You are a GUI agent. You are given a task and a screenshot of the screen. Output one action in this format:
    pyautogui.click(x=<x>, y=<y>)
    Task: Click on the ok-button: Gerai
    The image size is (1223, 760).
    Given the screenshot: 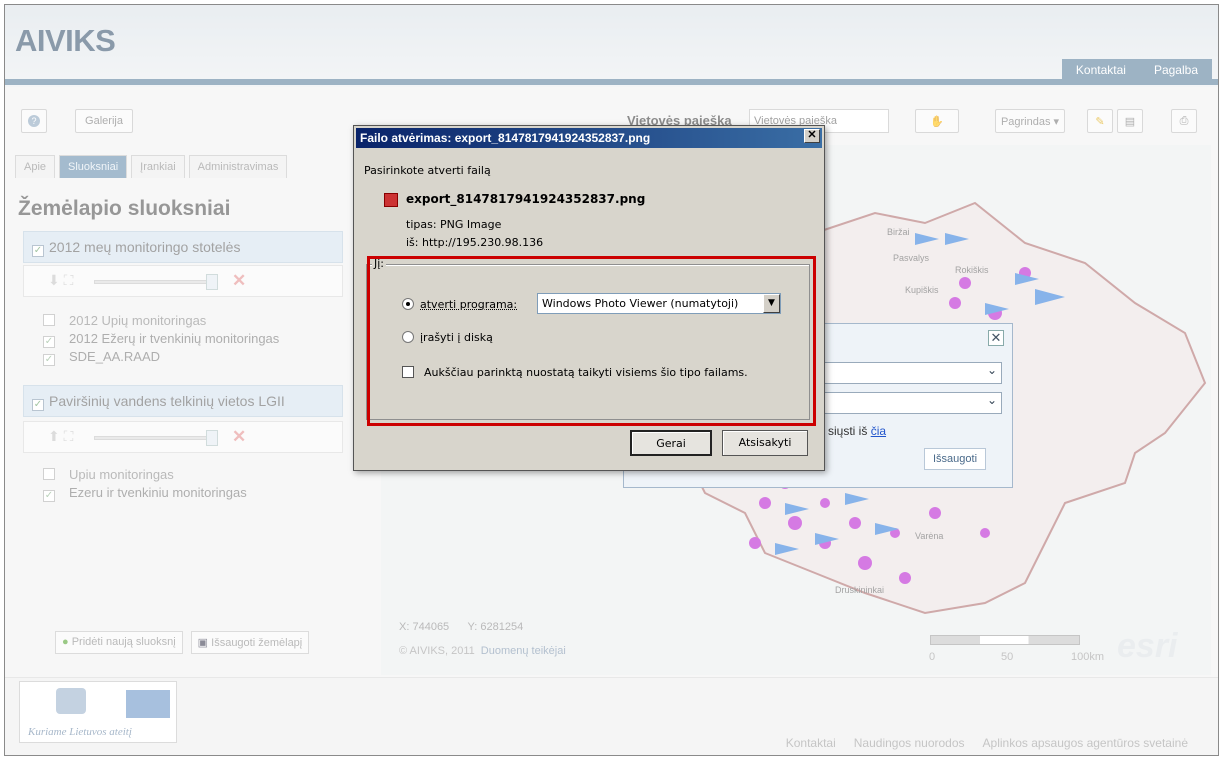 What is the action you would take?
    pyautogui.click(x=671, y=443)
    